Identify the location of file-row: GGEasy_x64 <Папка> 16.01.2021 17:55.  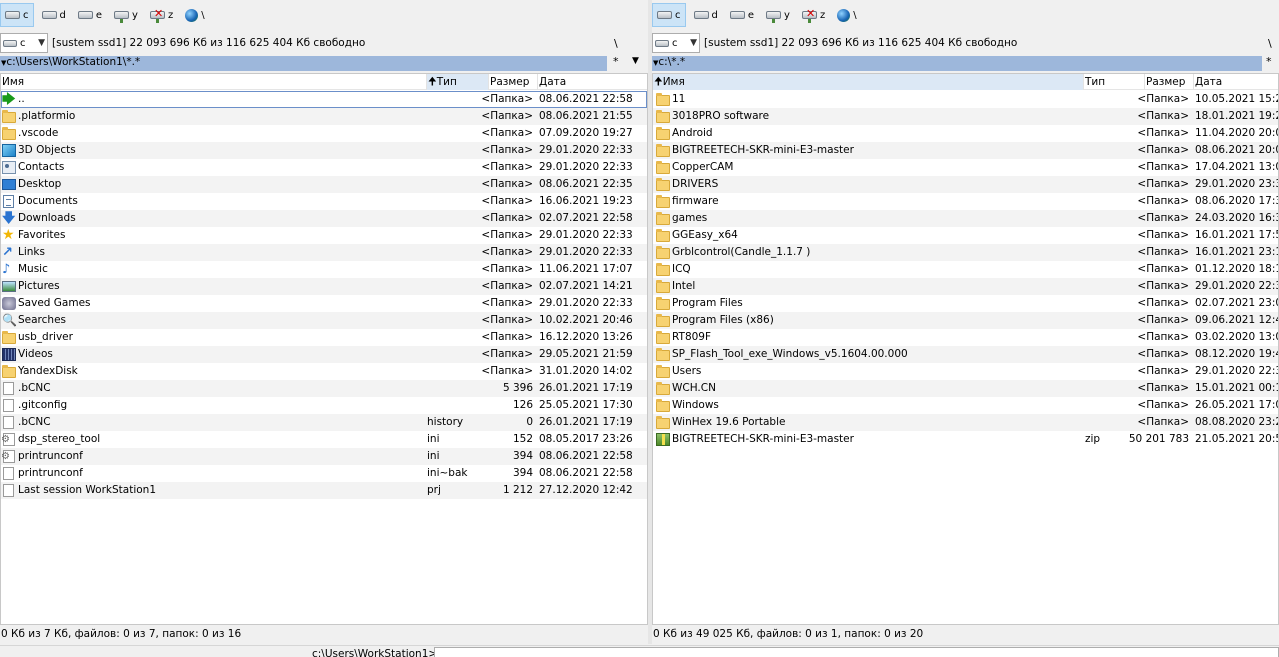
(965, 235).